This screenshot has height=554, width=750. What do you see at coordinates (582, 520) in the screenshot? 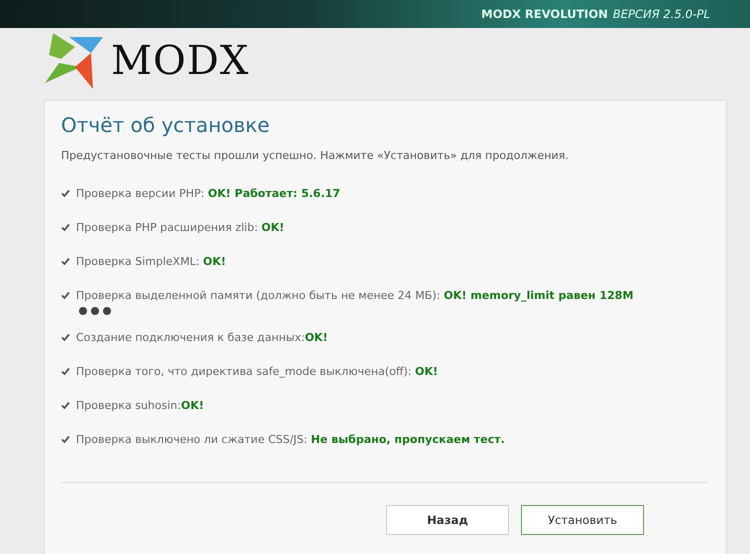
I see `install-button: Установить` at bounding box center [582, 520].